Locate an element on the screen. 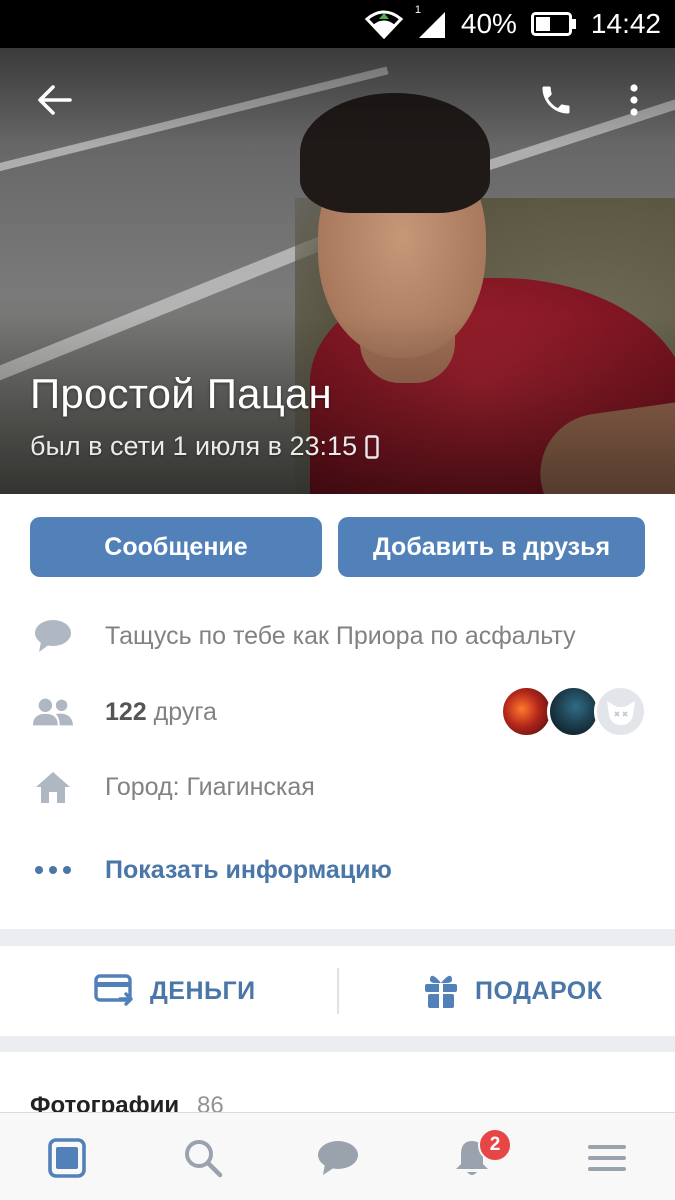 This screenshot has height=1200, width=675. gift-button: ПОДАРОК is located at coordinates (513, 991).